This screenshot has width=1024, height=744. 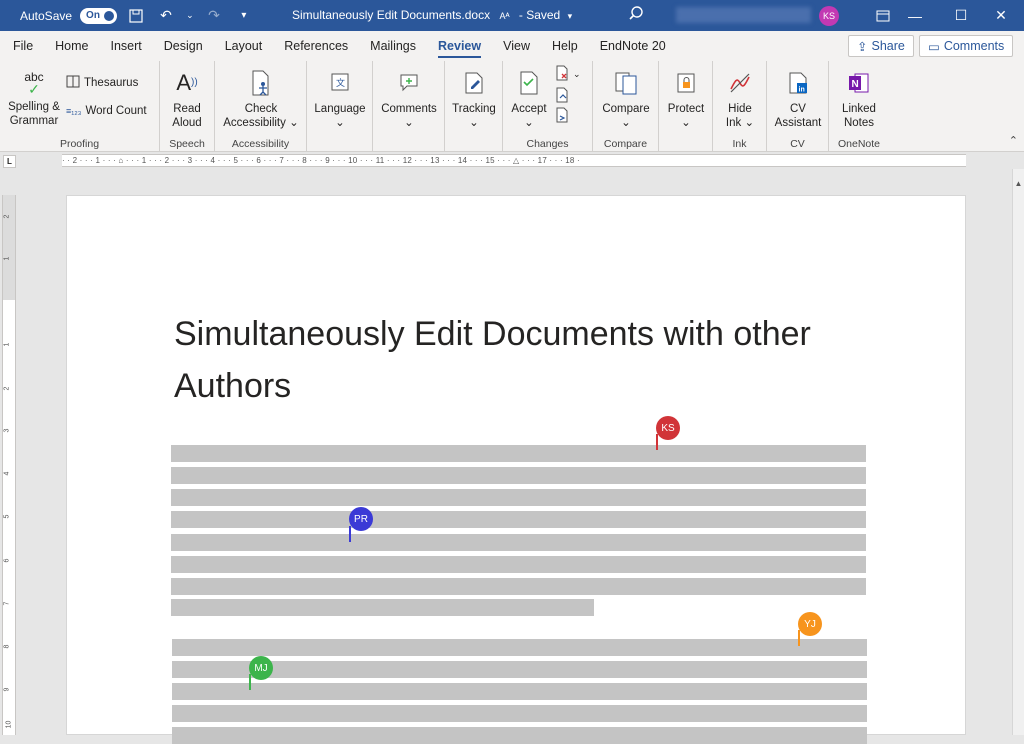 What do you see at coordinates (261, 123) in the screenshot?
I see `check-label-2-wrap: Accessibility ⌄` at bounding box center [261, 123].